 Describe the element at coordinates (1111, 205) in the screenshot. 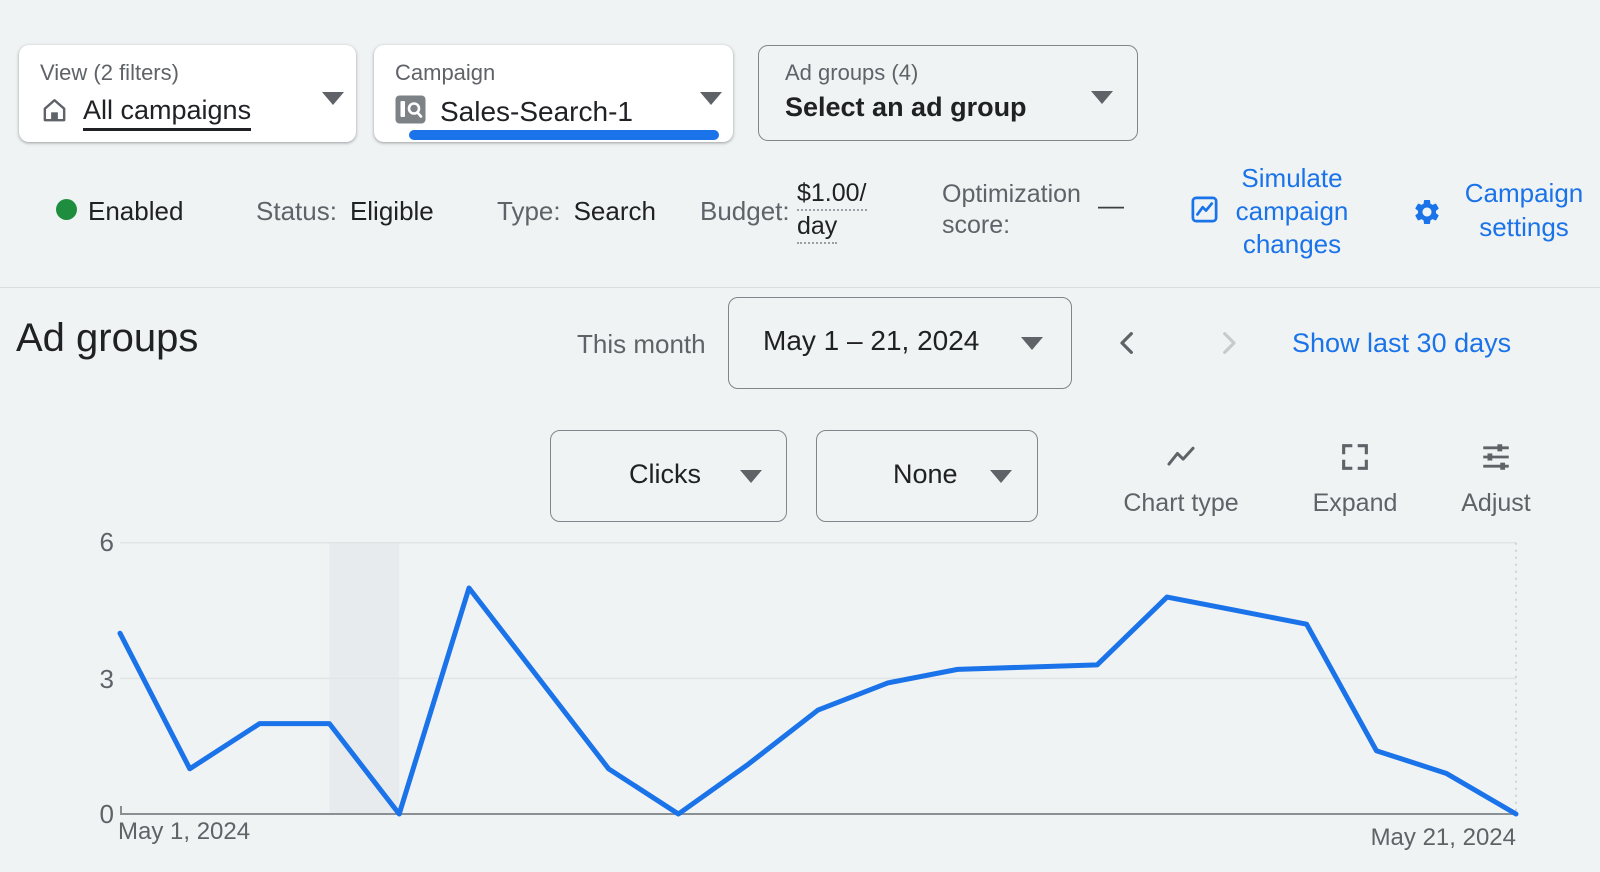

I see `optimization-score-value: —` at that location.